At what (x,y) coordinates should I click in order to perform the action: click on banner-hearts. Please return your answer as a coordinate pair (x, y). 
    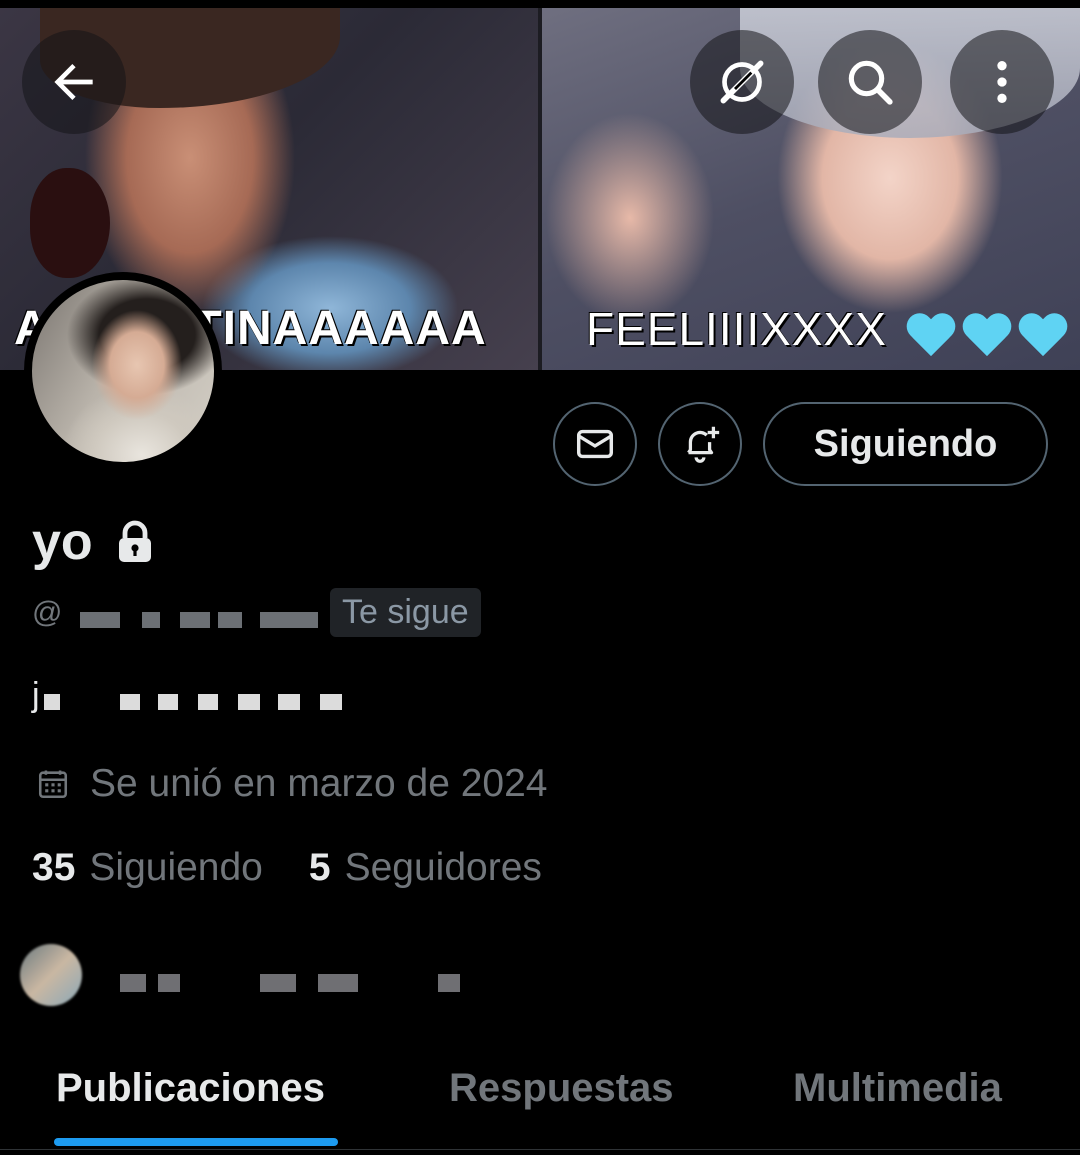
    Looking at the image, I should click on (987, 338).